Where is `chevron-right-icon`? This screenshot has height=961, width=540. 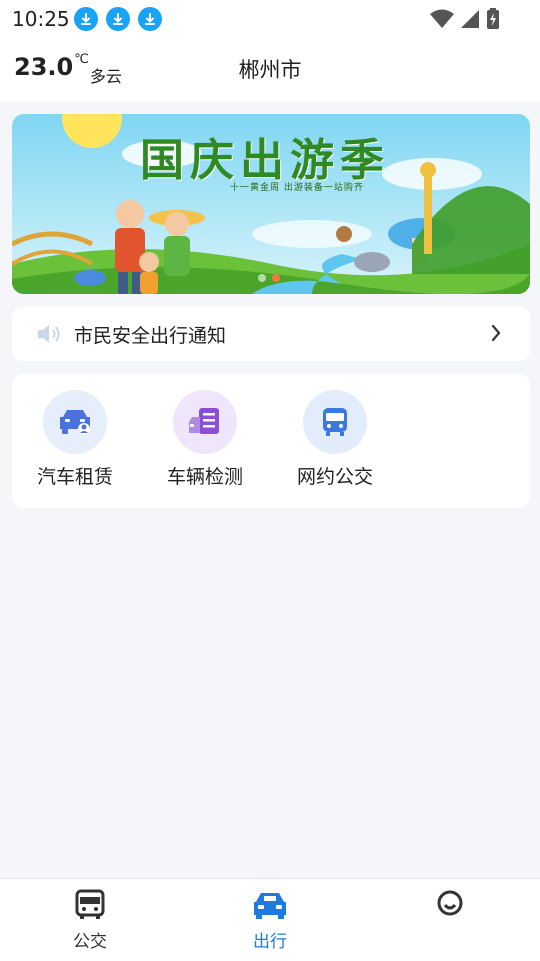
chevron-right-icon is located at coordinates (496, 333).